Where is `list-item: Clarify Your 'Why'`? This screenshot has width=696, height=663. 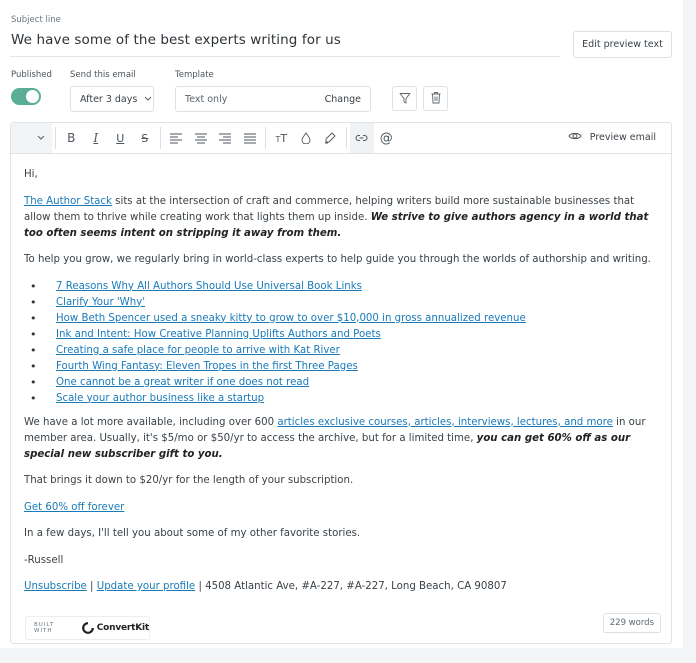 list-item: Clarify Your 'Why' is located at coordinates (340, 303).